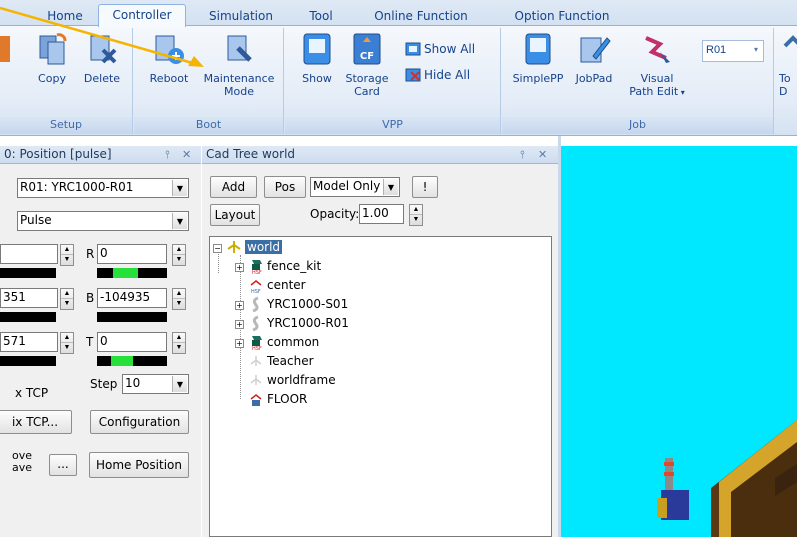  What do you see at coordinates (142, 15) in the screenshot?
I see `tab-controller: Controller` at bounding box center [142, 15].